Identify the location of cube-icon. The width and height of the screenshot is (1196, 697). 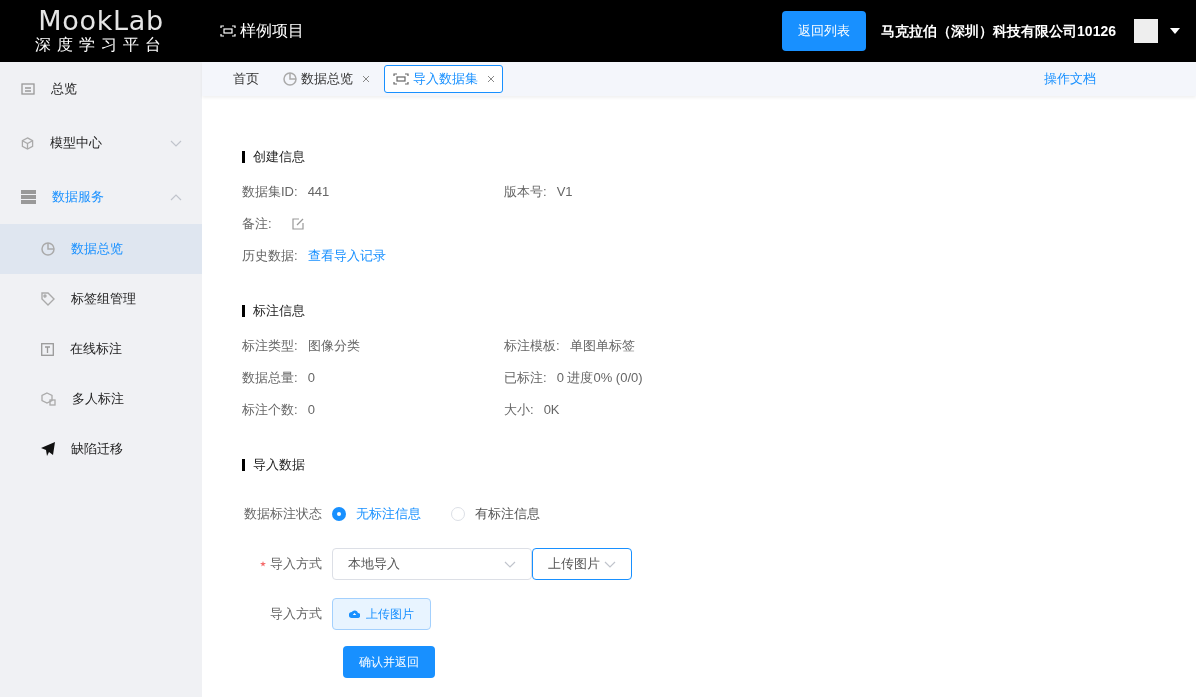
(27, 143).